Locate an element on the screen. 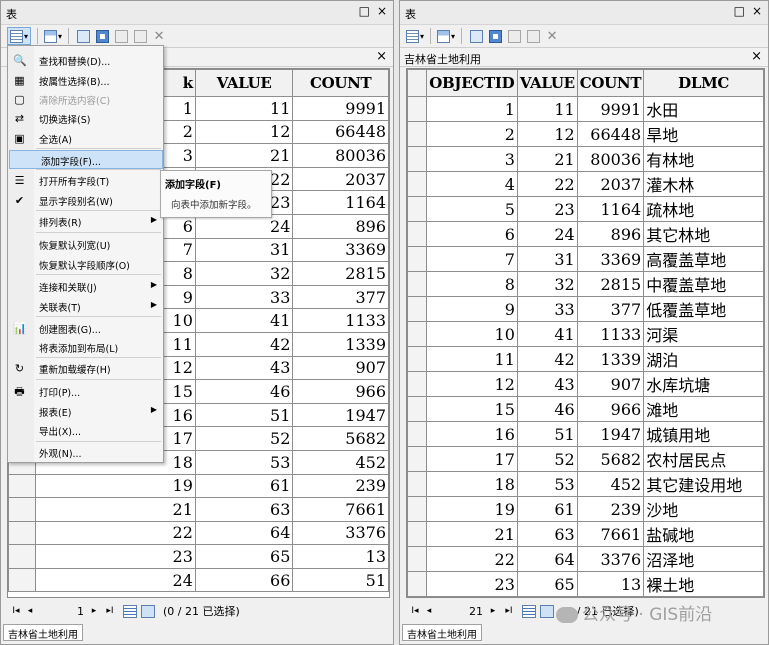 Image resolution: width=769 pixels, height=645 pixels. right-row-selector-header is located at coordinates (417, 83).